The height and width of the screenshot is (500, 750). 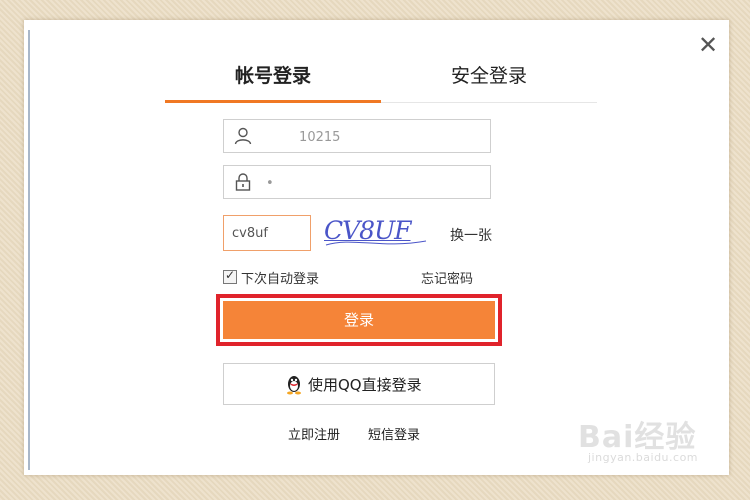 What do you see at coordinates (376, 233) in the screenshot?
I see `captcha-image: CV8UF` at bounding box center [376, 233].